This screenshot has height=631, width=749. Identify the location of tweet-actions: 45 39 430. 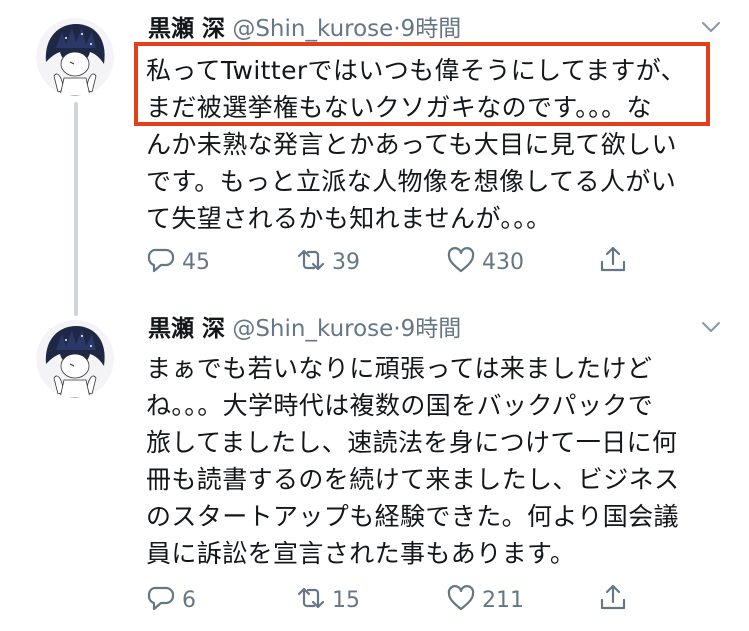
(406, 262).